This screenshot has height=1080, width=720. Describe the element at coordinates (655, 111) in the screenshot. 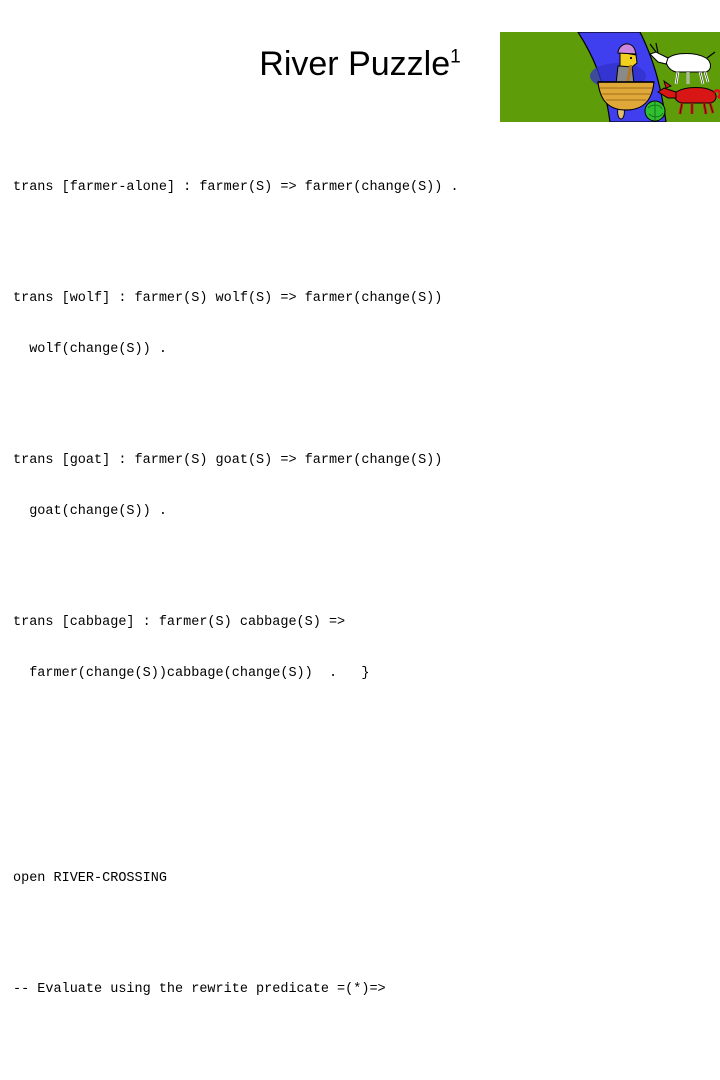

I see `cabbage-figure` at that location.